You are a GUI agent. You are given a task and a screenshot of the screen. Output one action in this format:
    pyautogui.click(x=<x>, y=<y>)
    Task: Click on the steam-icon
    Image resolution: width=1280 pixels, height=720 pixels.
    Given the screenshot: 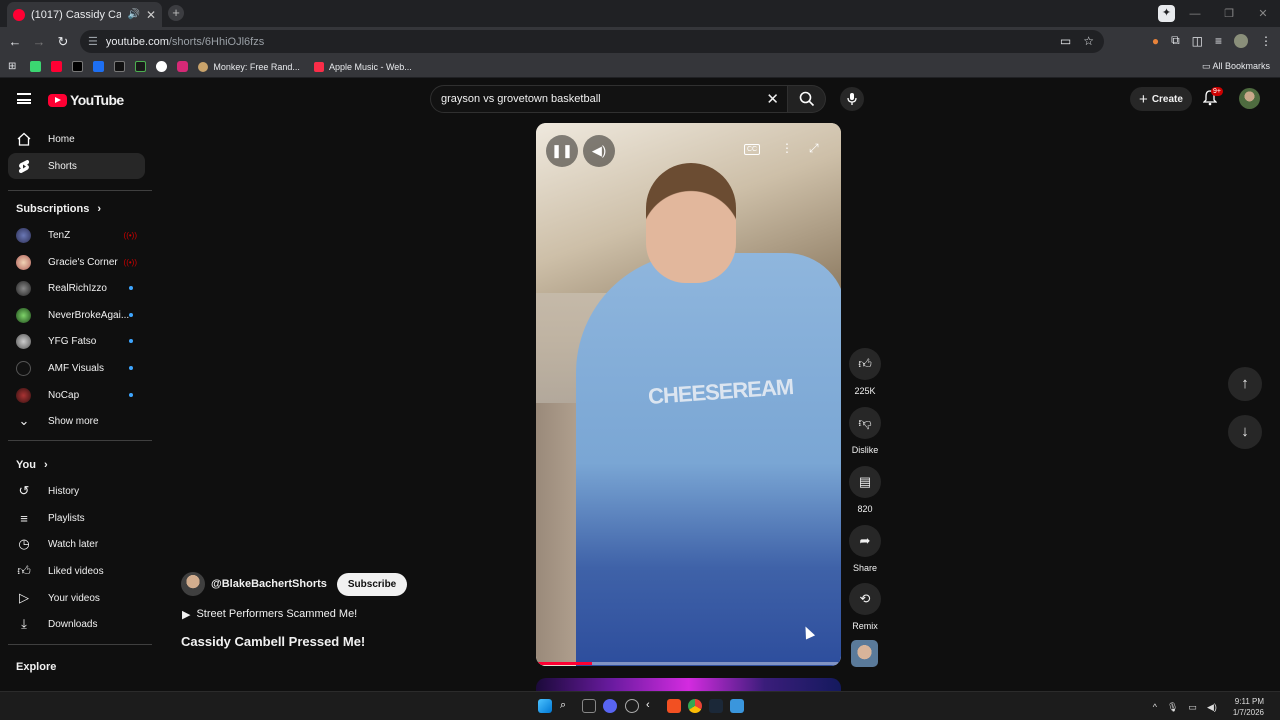 What is the action you would take?
    pyautogui.click(x=716, y=706)
    